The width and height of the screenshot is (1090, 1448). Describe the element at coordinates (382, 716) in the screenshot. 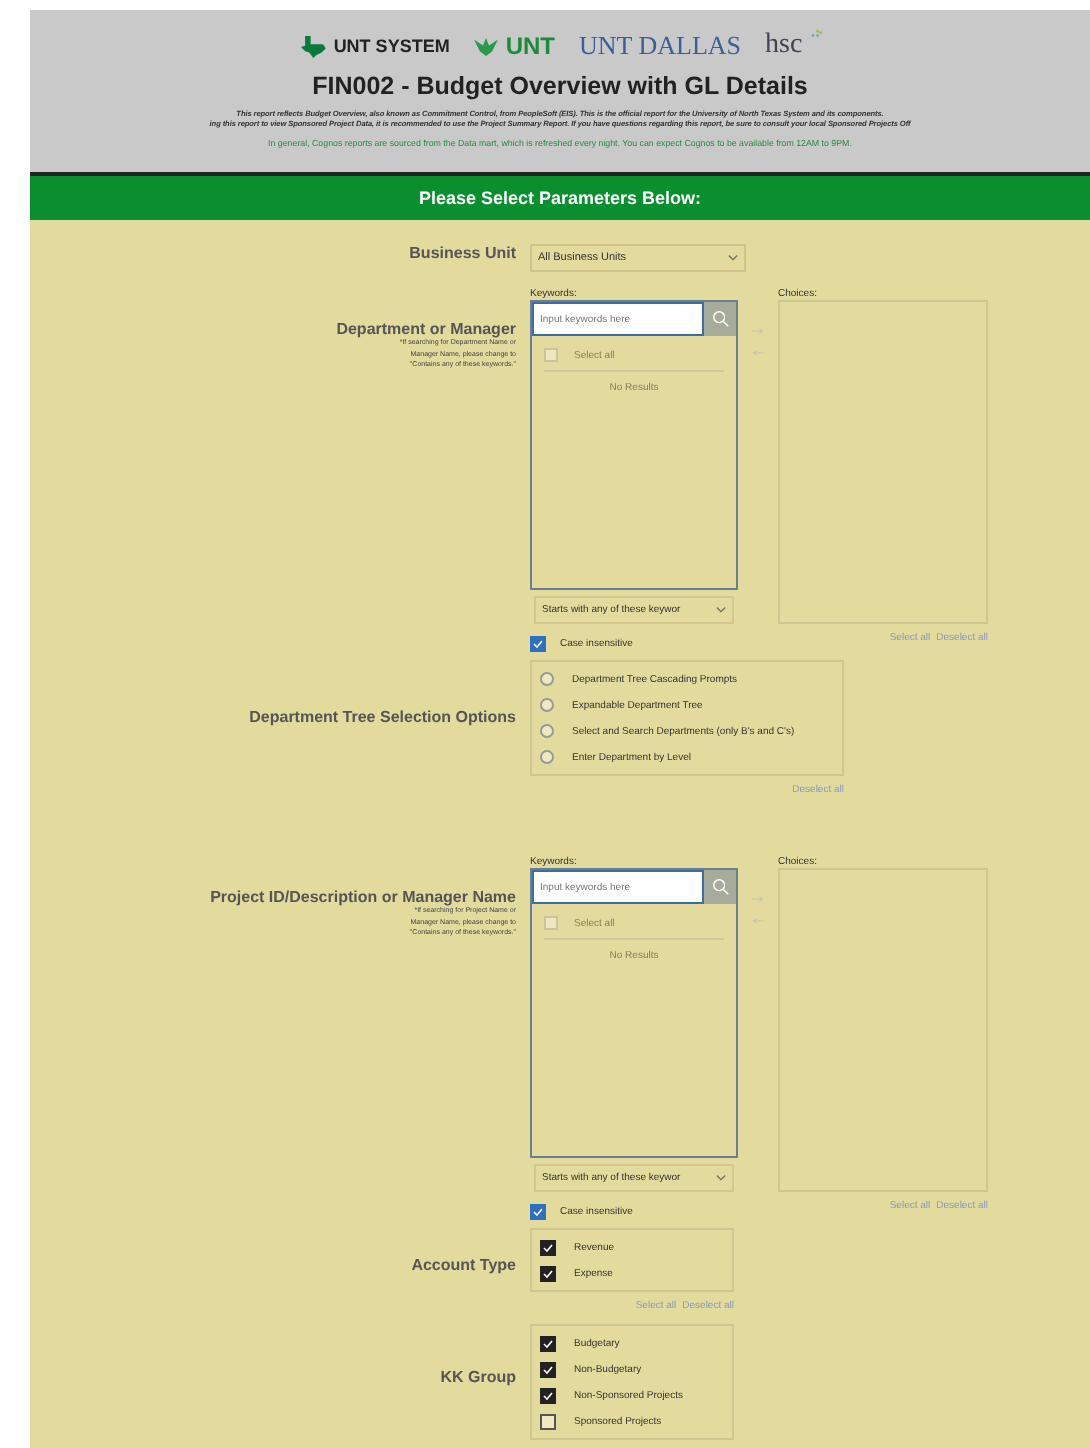

I see `parameter-label: Department Tree Selection Options` at that location.